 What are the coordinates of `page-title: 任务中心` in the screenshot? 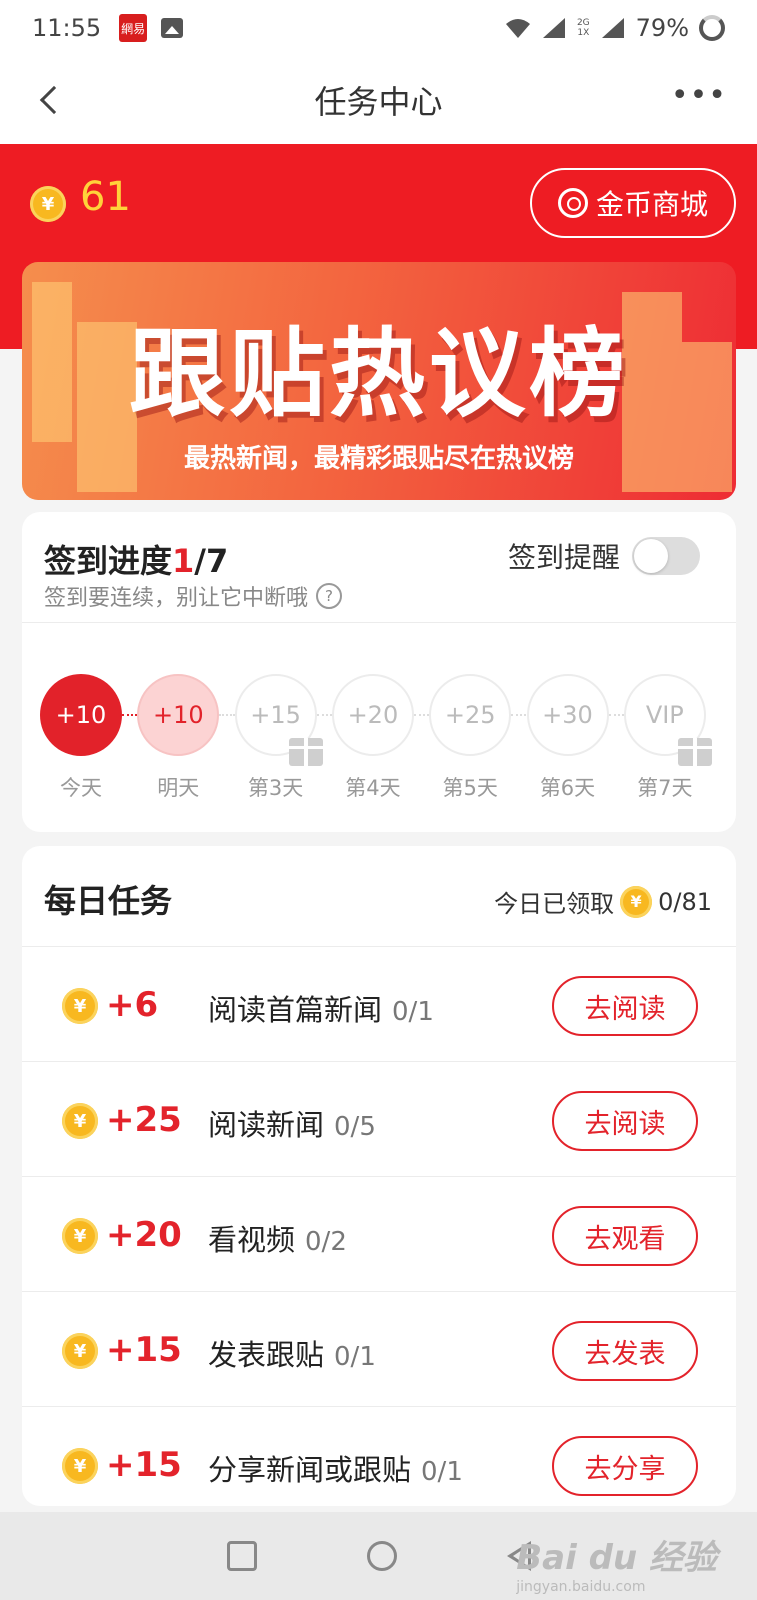 It's located at (378, 102).